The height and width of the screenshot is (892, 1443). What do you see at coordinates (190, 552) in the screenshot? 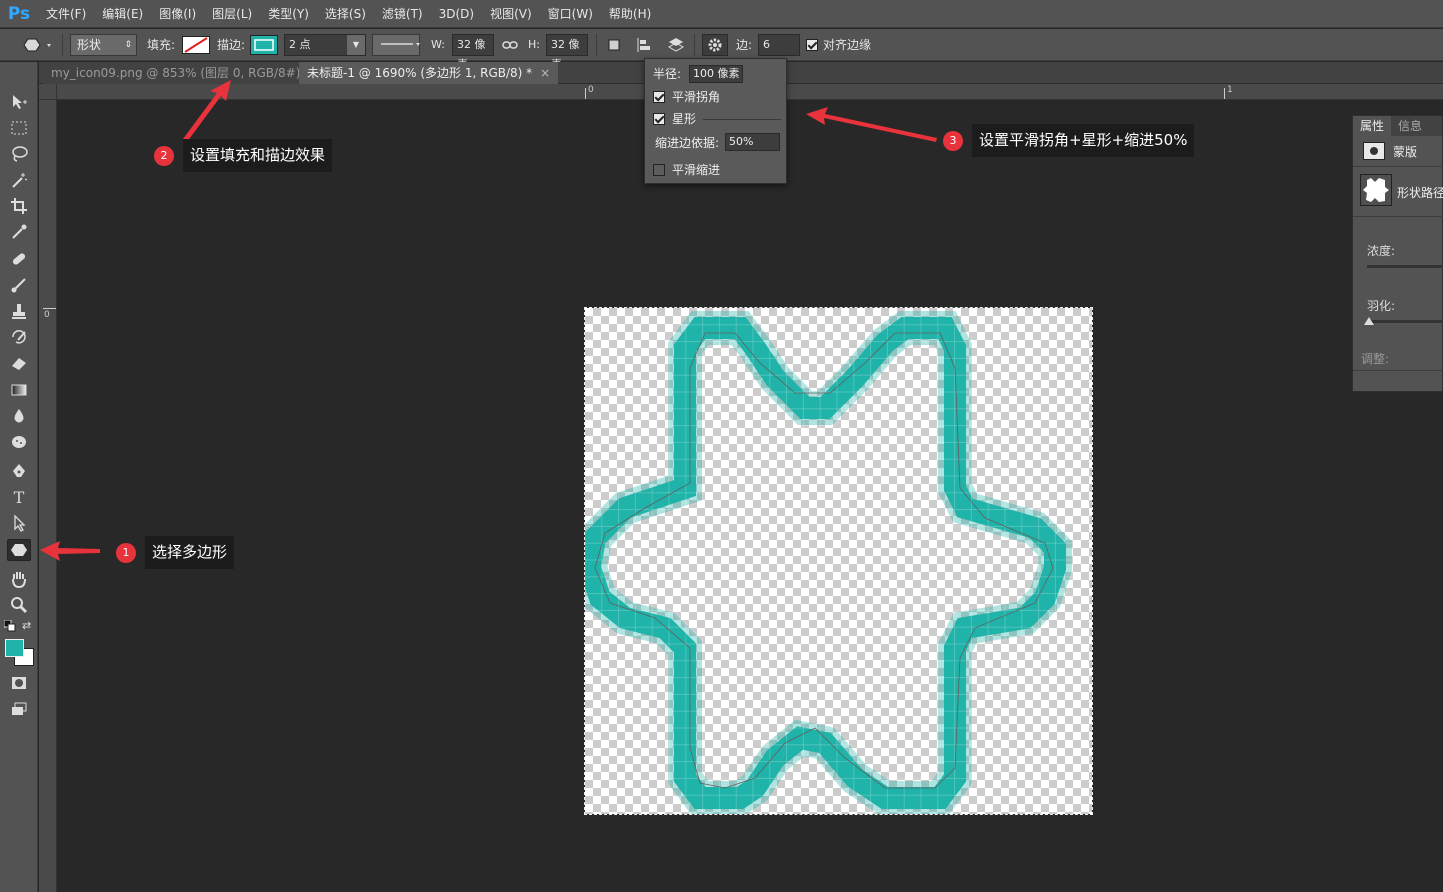
I see `annotation-label: 选择多边形` at bounding box center [190, 552].